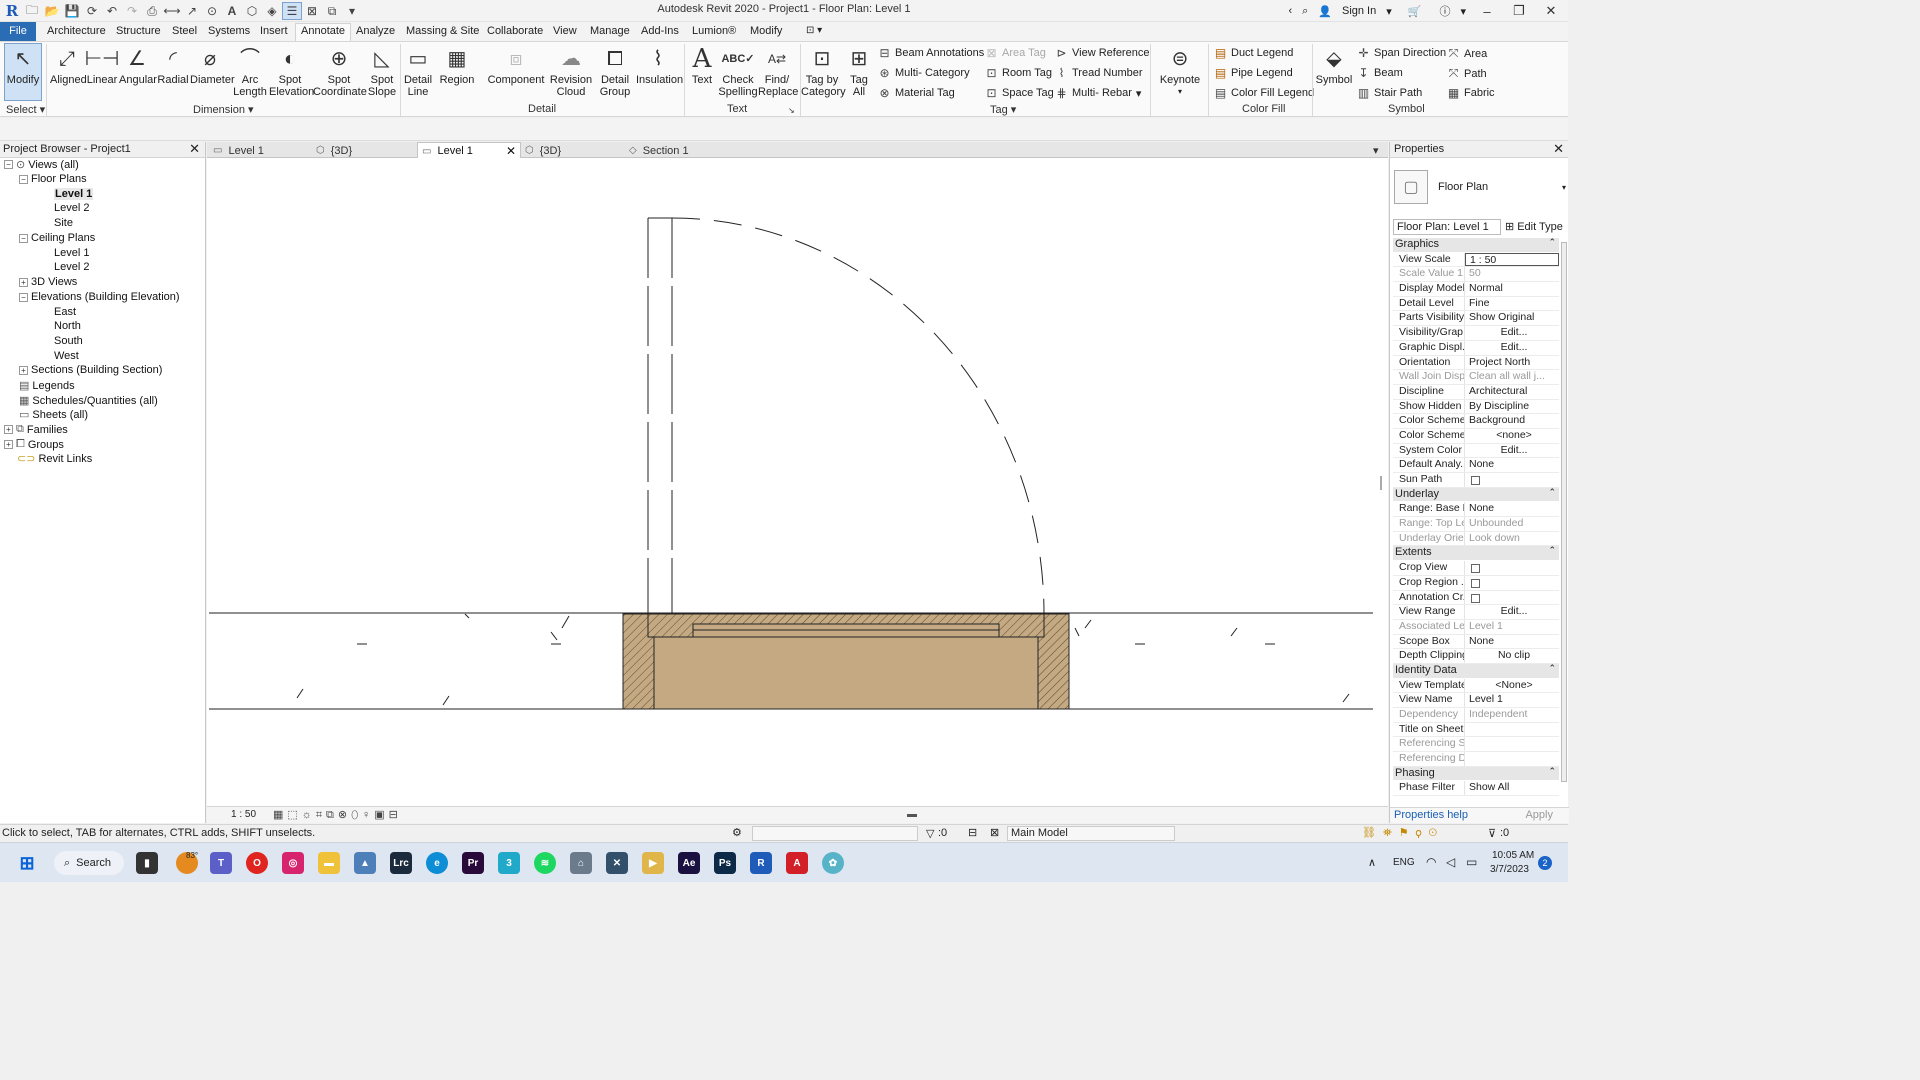  Describe the element at coordinates (457, 65) in the screenshot. I see `region-button: ▦ Region` at that location.